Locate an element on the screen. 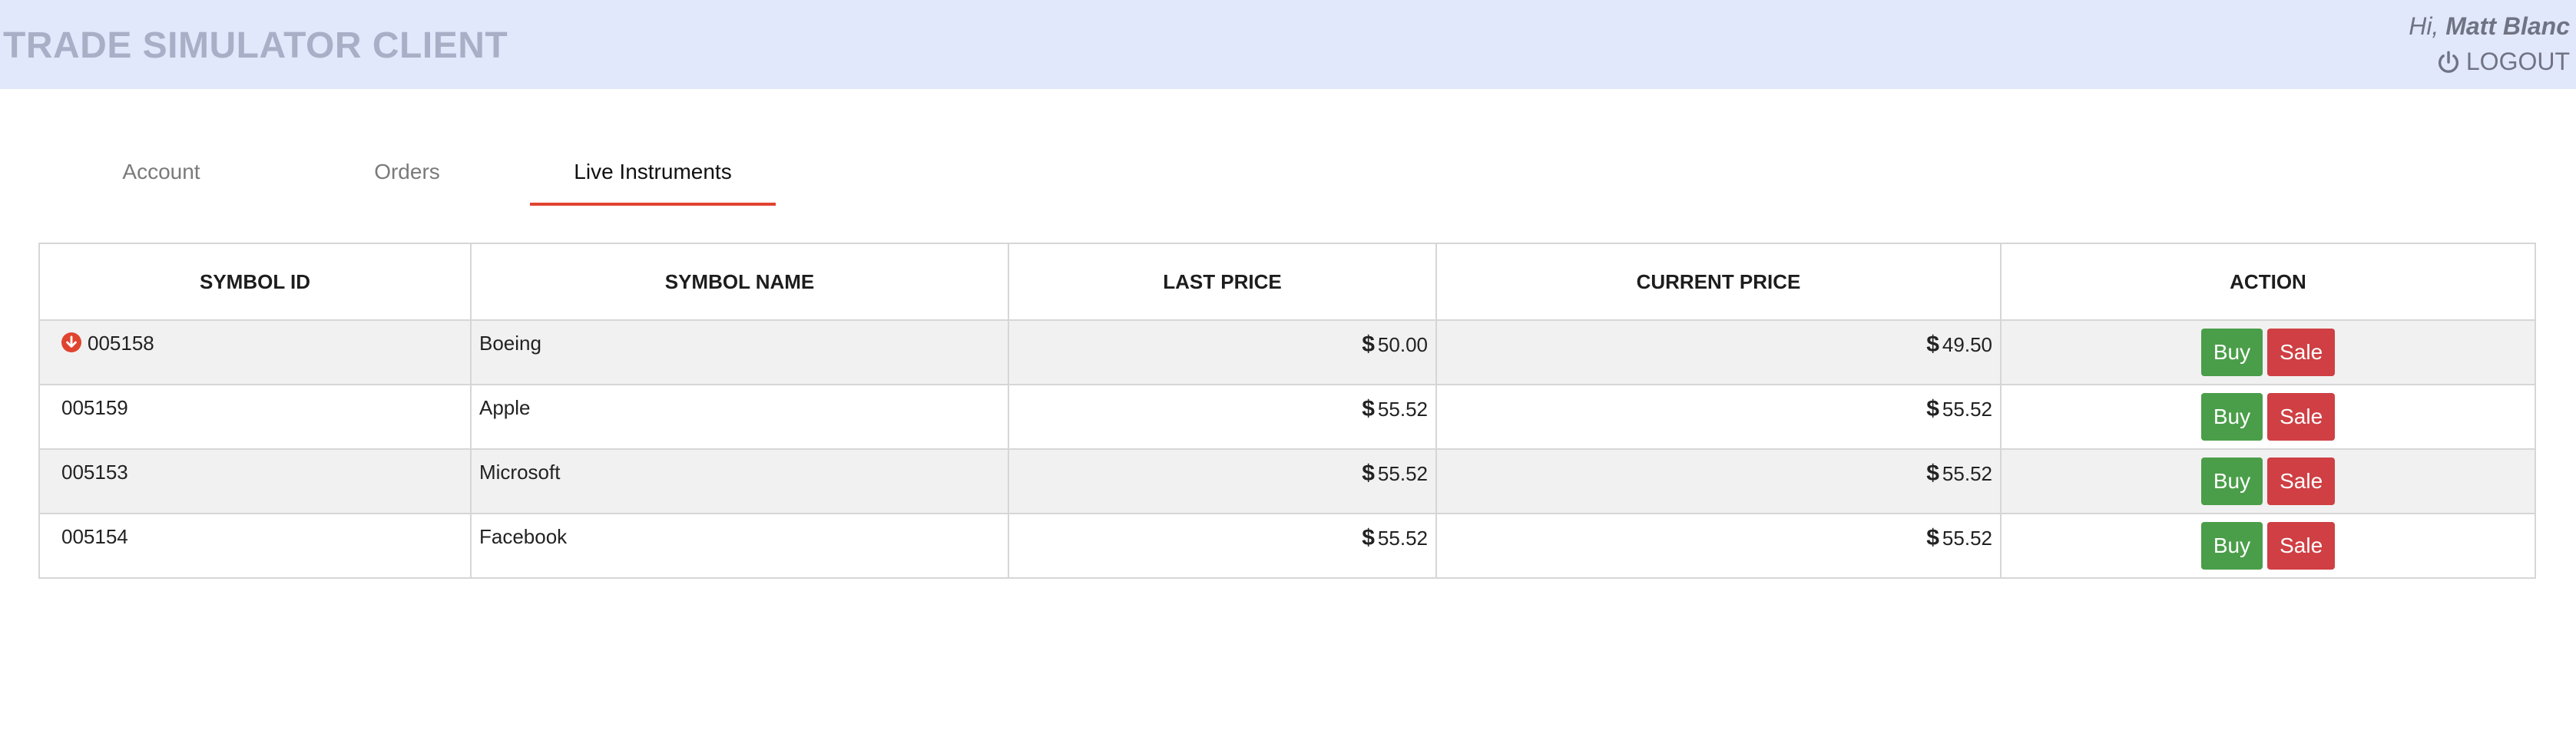 Image resolution: width=2576 pixels, height=740 pixels. symbol-name: Boeing is located at coordinates (739, 352).